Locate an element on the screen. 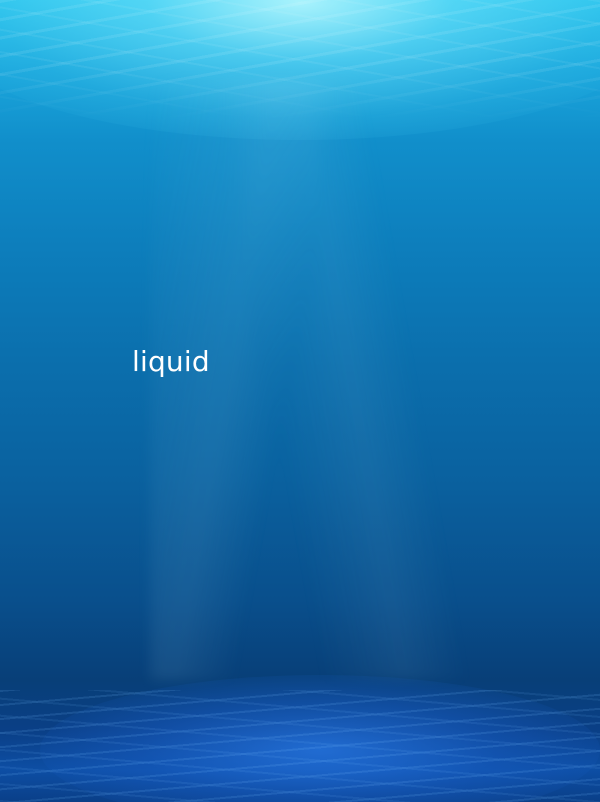 Image resolution: width=600 pixels, height=802 pixels. seafloor-ripples is located at coordinates (300, 746).